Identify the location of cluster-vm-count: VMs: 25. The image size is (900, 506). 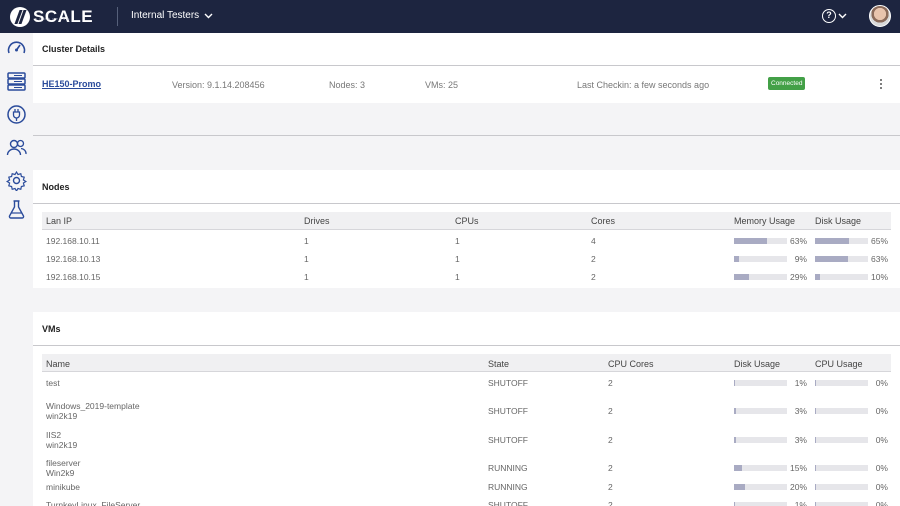
(442, 85).